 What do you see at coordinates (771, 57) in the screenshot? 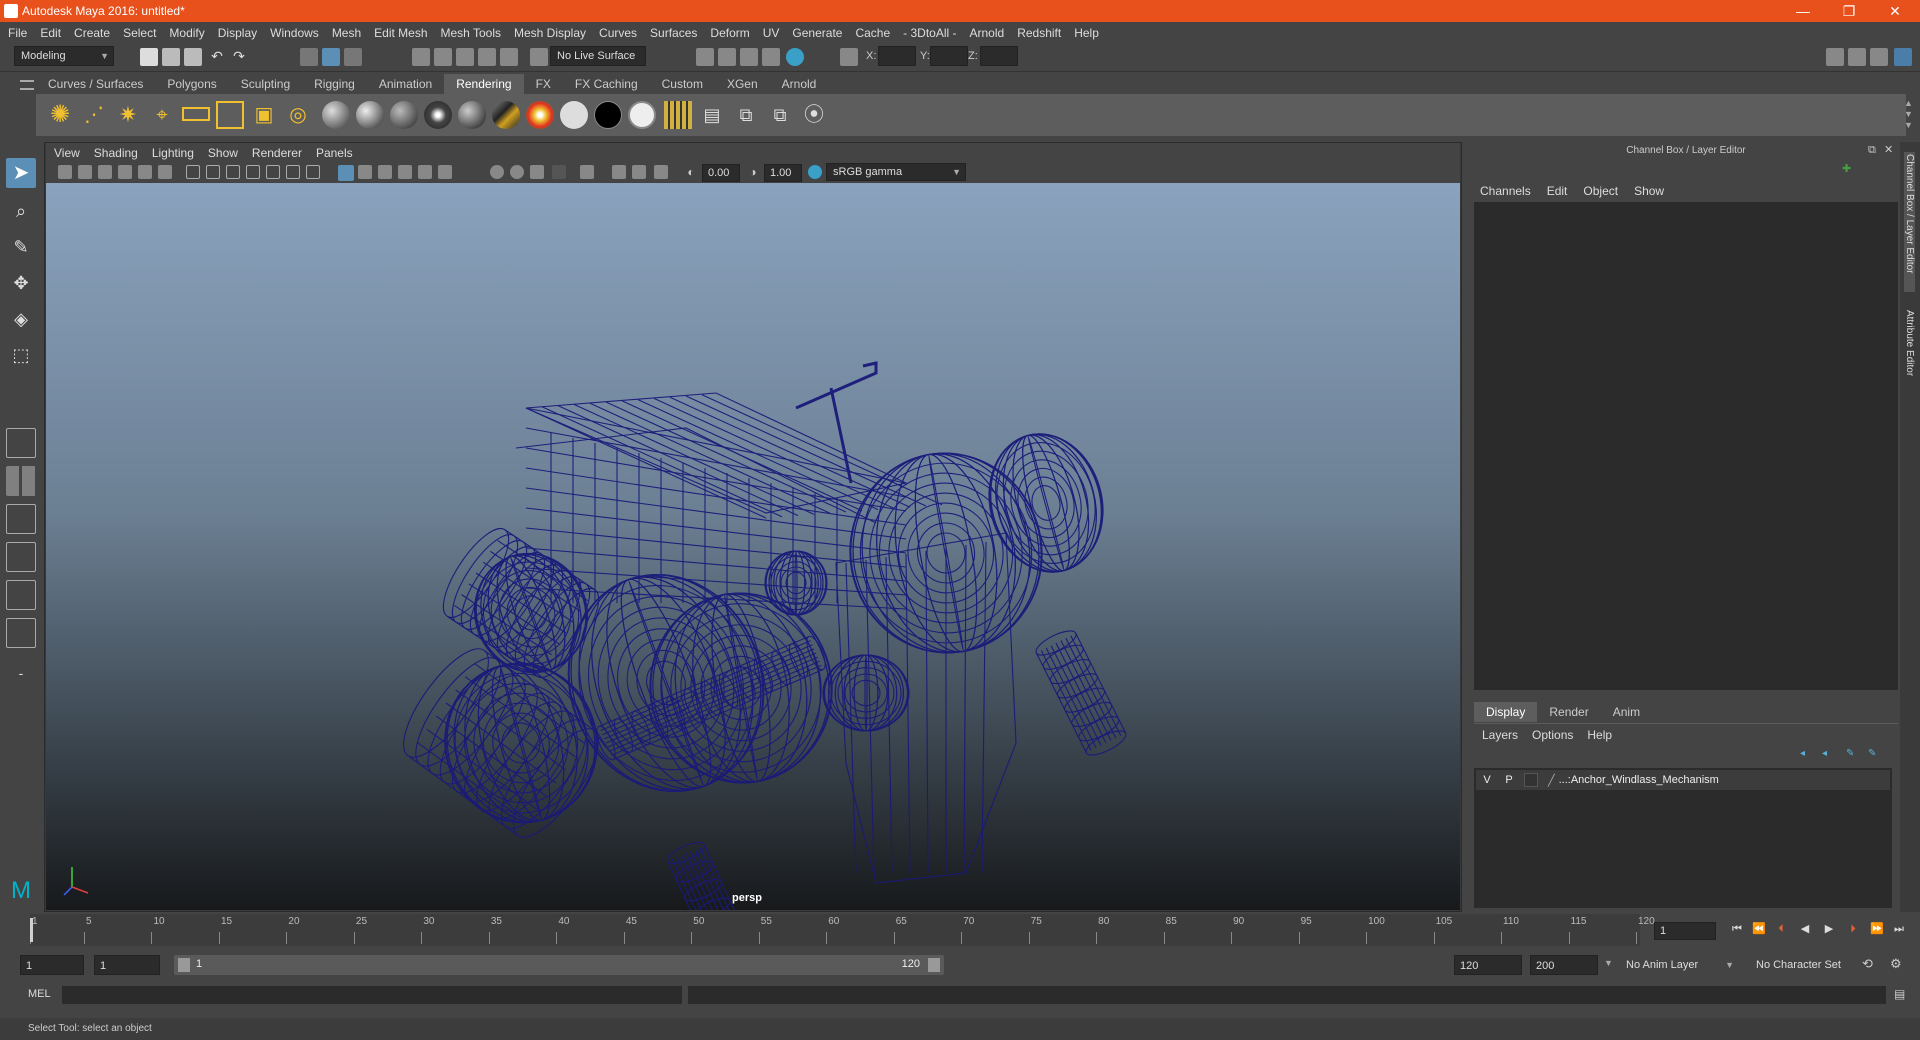
I see `render-settings-icon` at bounding box center [771, 57].